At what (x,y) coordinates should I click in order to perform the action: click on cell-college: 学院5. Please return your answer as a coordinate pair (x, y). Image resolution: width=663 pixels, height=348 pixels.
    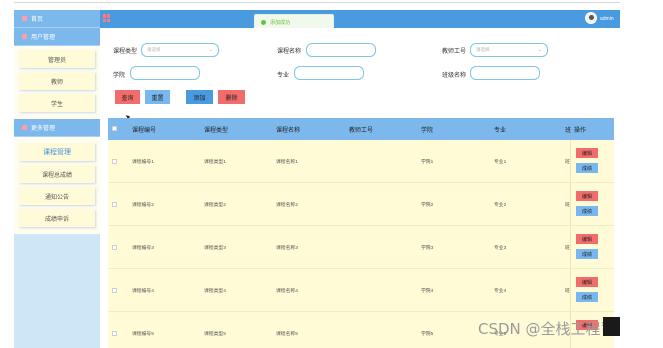
    Looking at the image, I should click on (427, 334).